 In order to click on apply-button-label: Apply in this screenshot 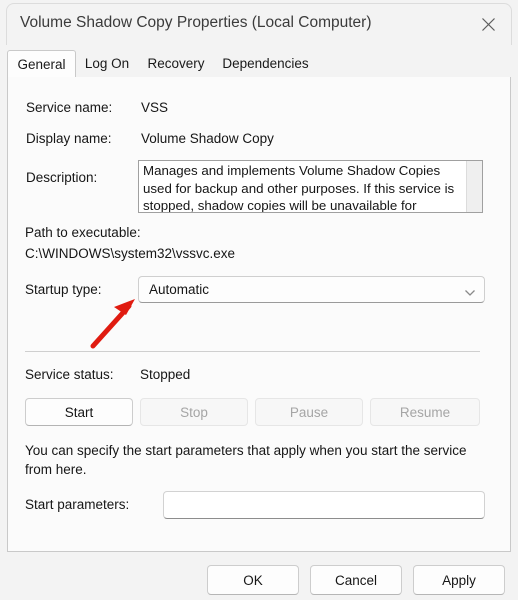, I will do `click(459, 580)`.